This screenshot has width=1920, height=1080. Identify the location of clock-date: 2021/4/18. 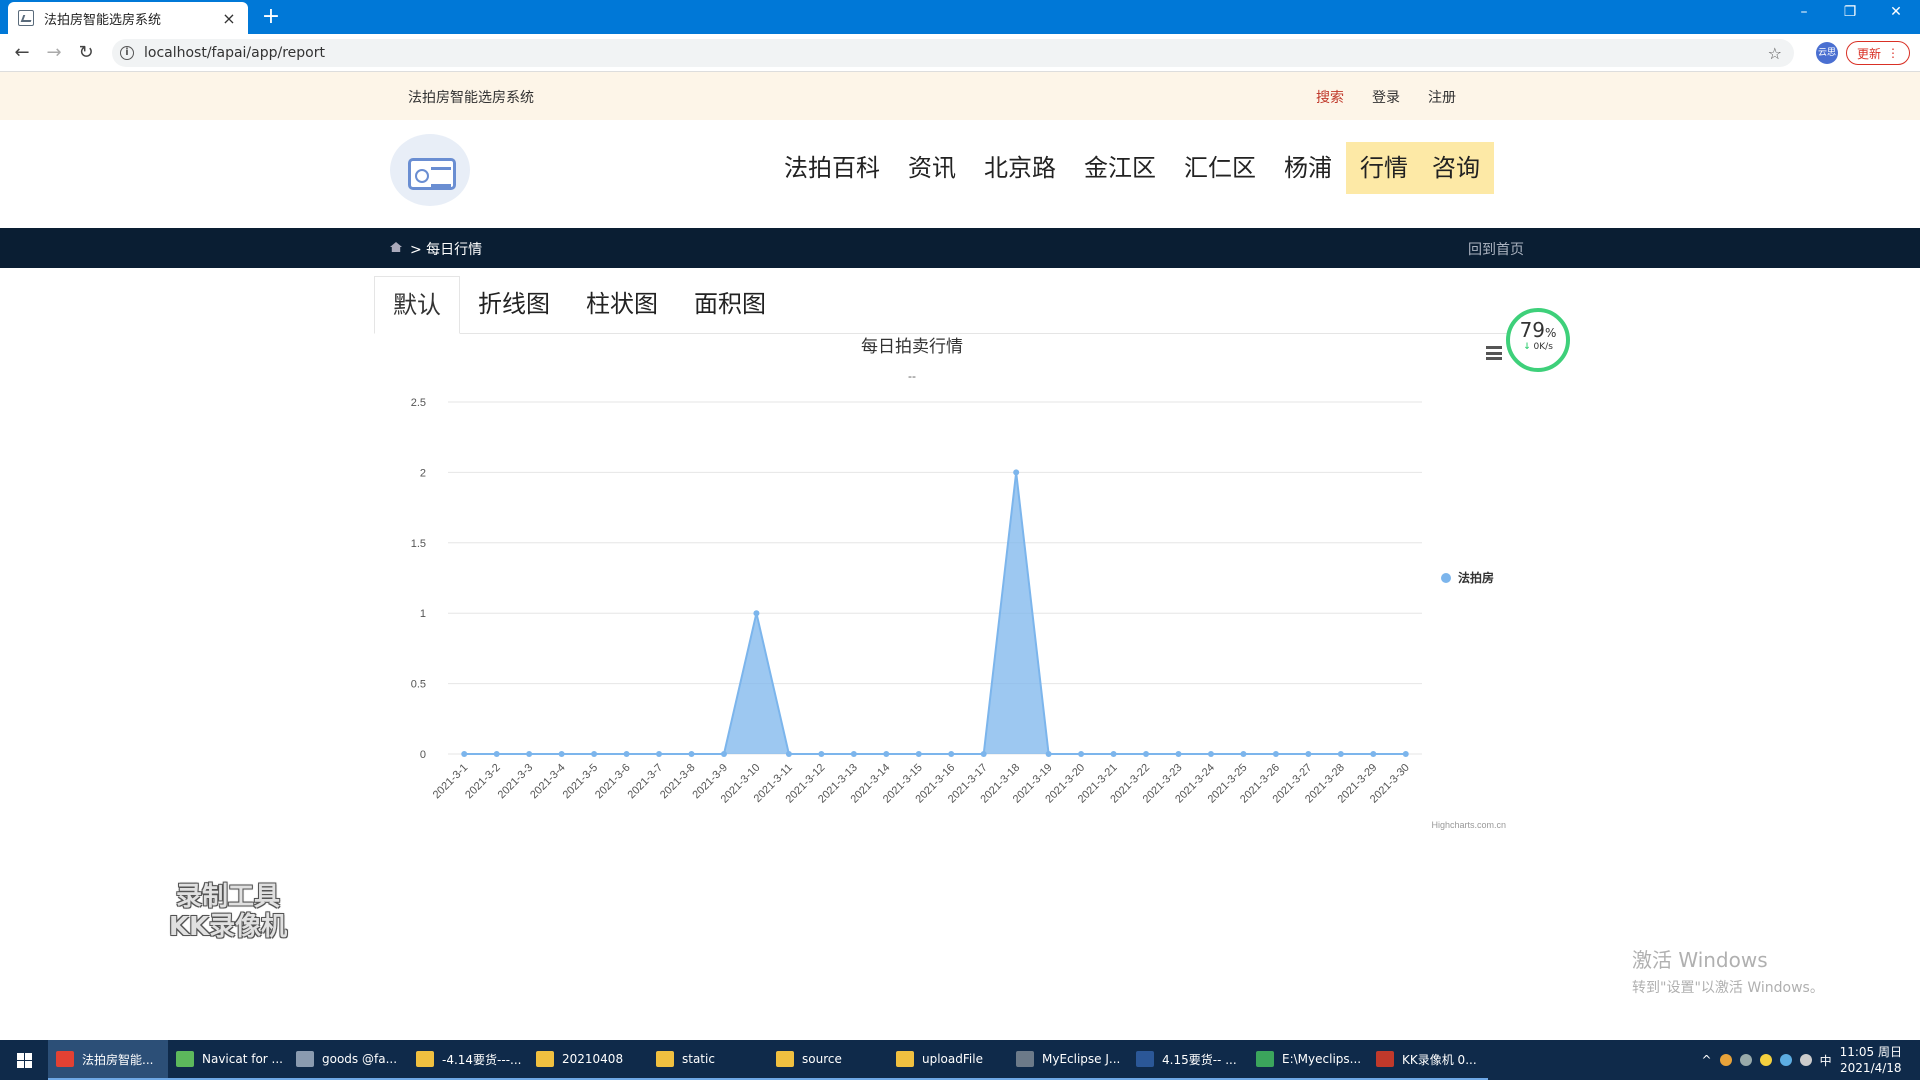
(1871, 1068).